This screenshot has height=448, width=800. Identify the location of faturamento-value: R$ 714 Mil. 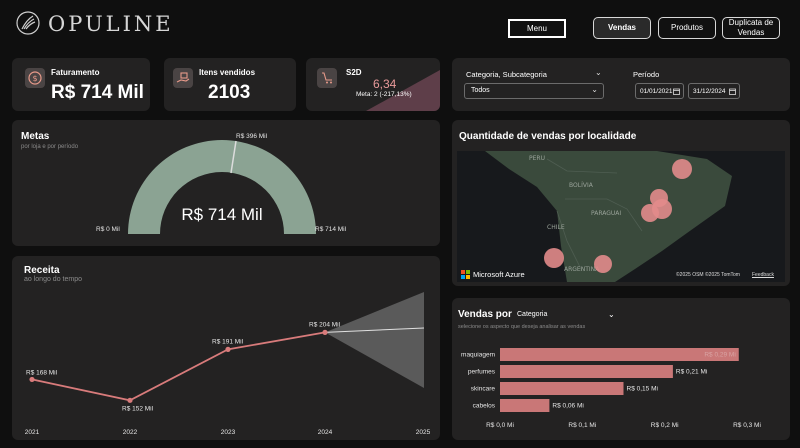
(97, 92).